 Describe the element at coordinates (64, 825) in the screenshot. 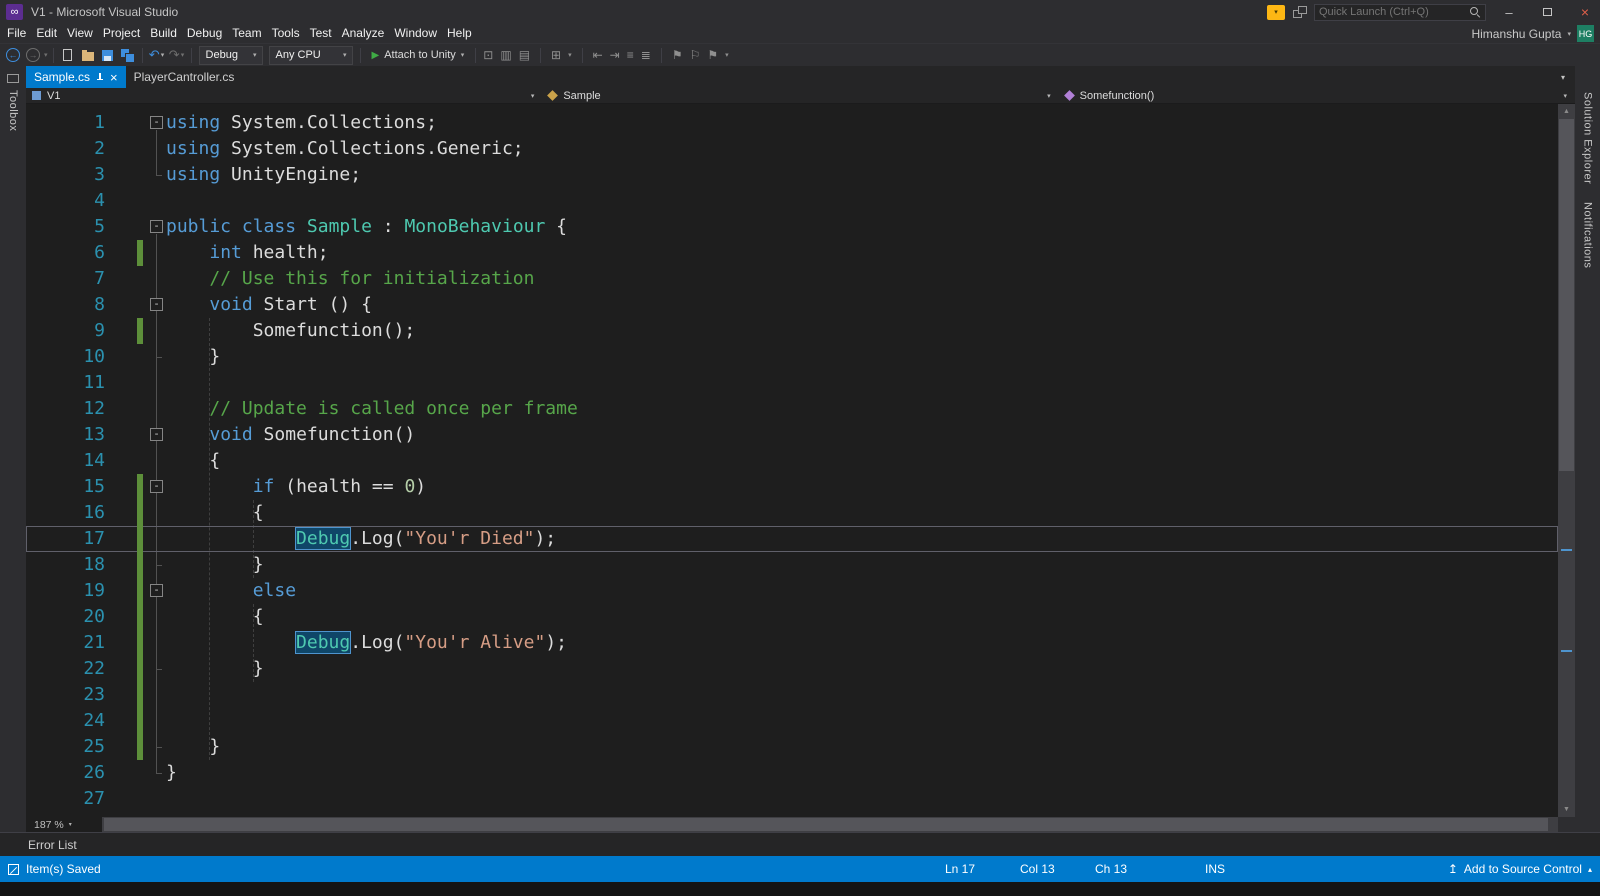

I see `zoom-control: 187 % ▾` at that location.